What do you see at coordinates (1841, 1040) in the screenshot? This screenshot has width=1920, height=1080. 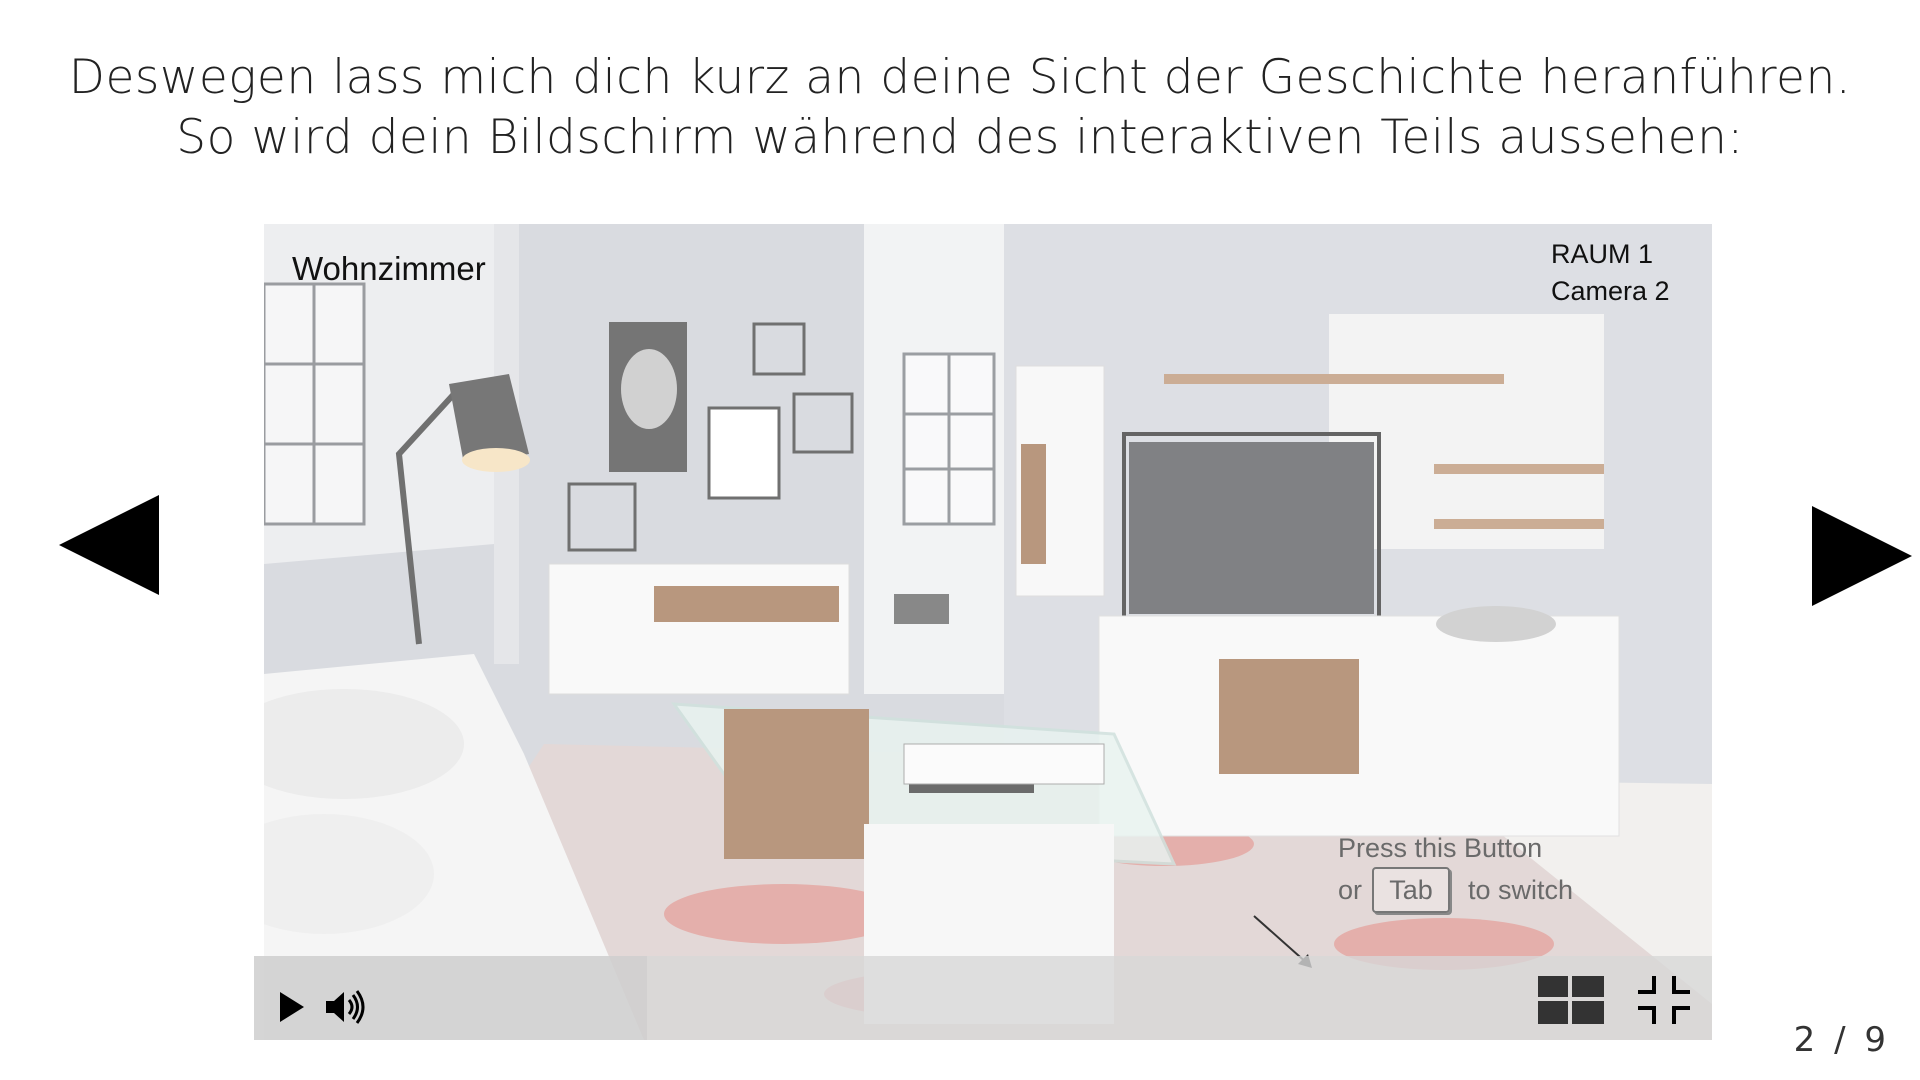 I see `page-counter: 2 / 9` at bounding box center [1841, 1040].